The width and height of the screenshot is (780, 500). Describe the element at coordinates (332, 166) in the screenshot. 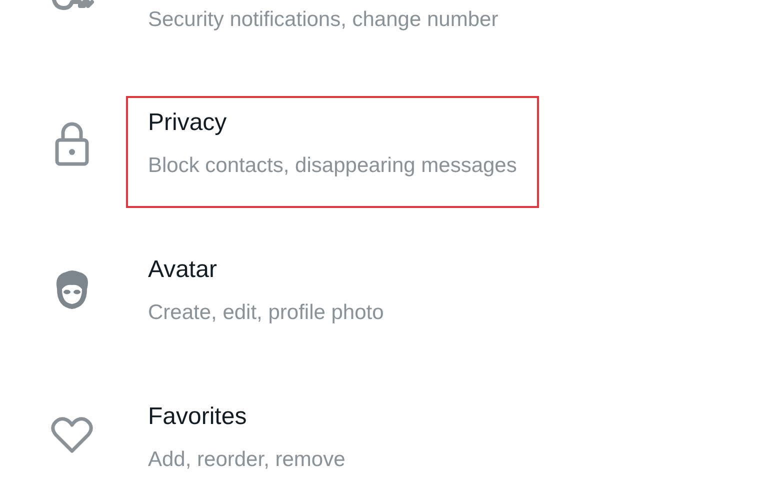

I see `setting-subtitle: Block contacts, disappearing messages` at that location.